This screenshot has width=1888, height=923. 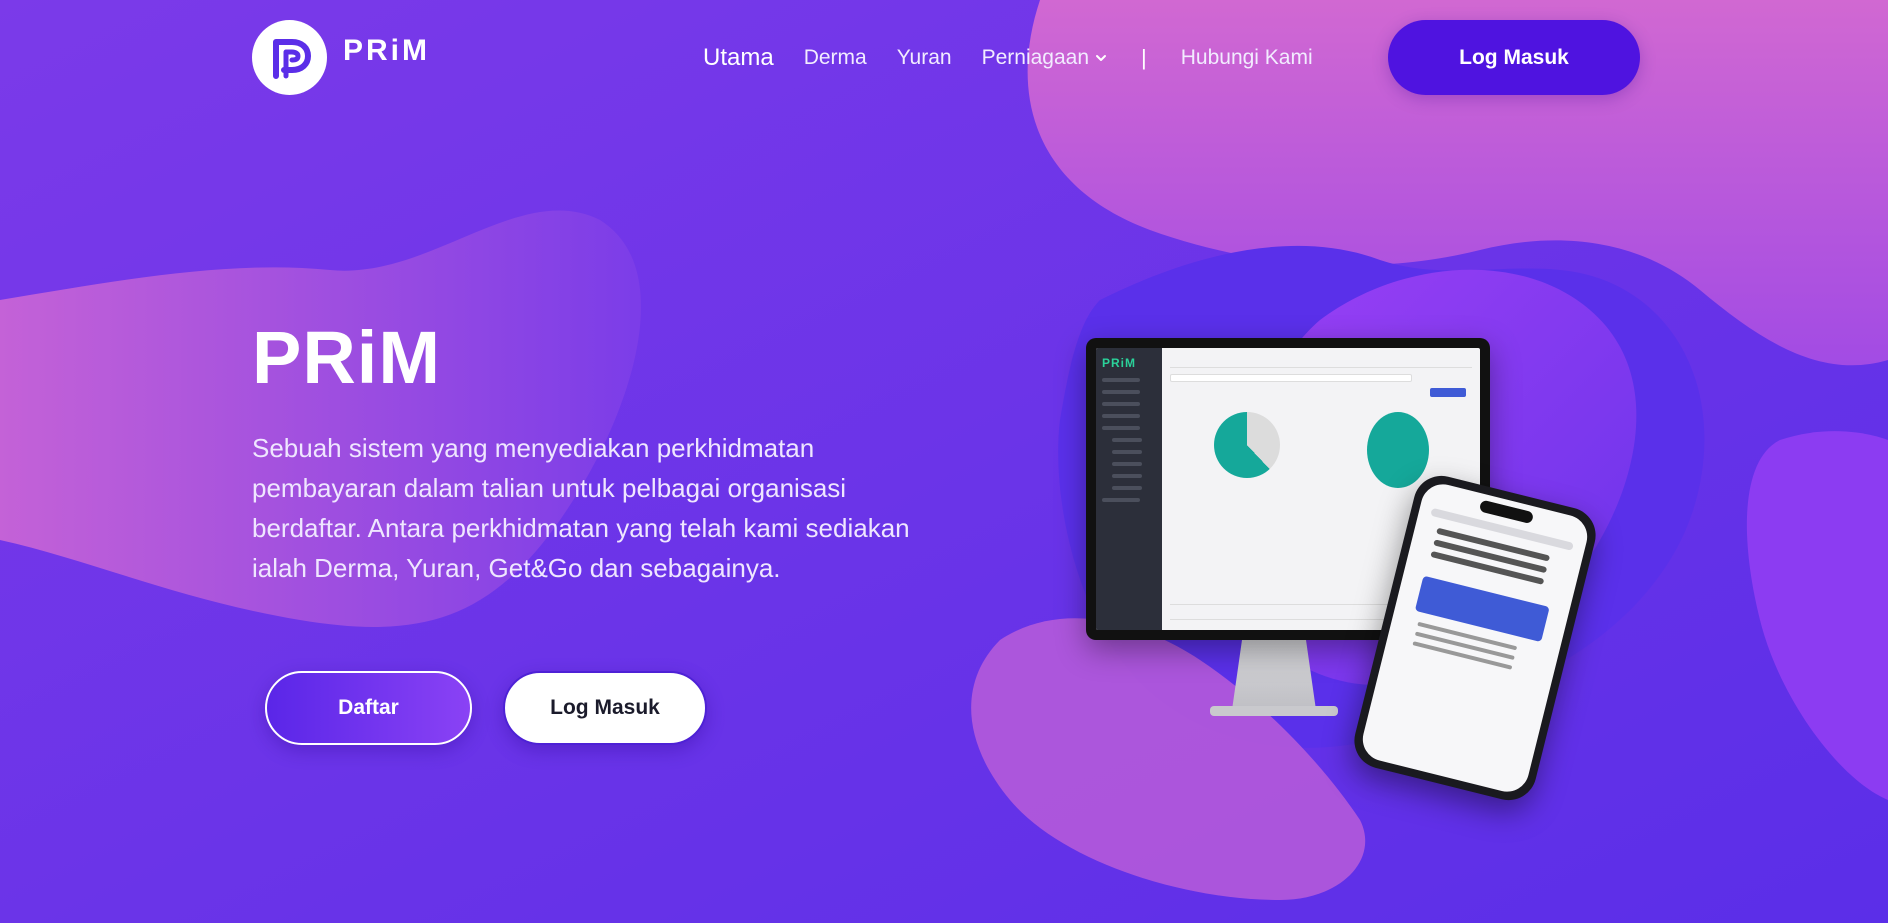 What do you see at coordinates (386, 50) in the screenshot?
I see `brand-name: PRiM` at bounding box center [386, 50].